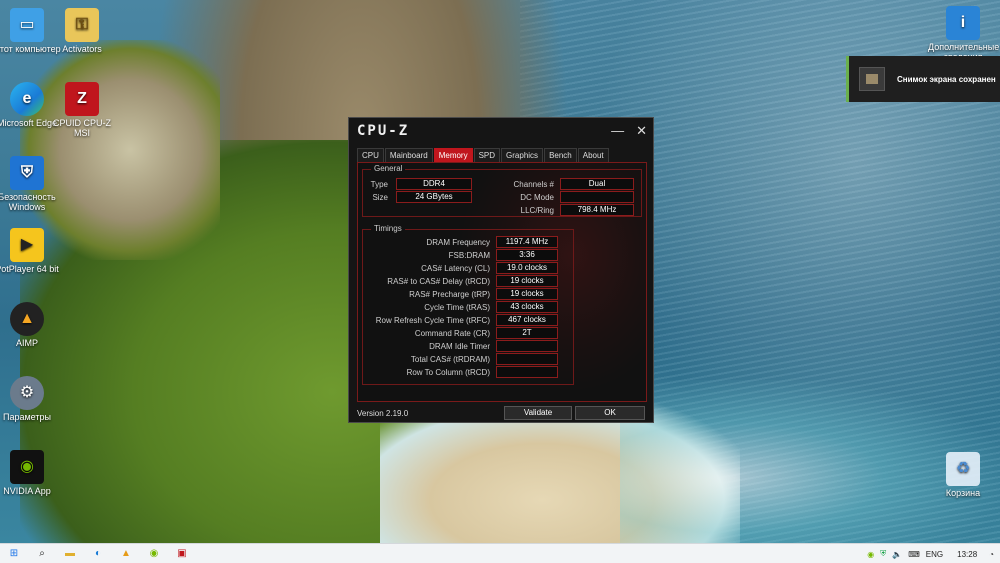 Image resolution: width=1000 pixels, height=563 pixels. I want to click on validate-button: Validate, so click(538, 413).